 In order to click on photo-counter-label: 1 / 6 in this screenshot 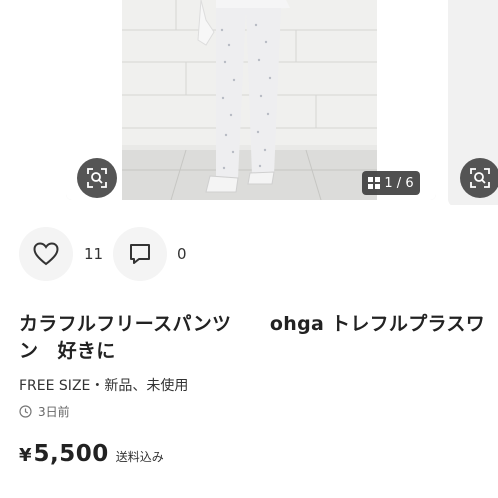, I will do `click(399, 183)`.